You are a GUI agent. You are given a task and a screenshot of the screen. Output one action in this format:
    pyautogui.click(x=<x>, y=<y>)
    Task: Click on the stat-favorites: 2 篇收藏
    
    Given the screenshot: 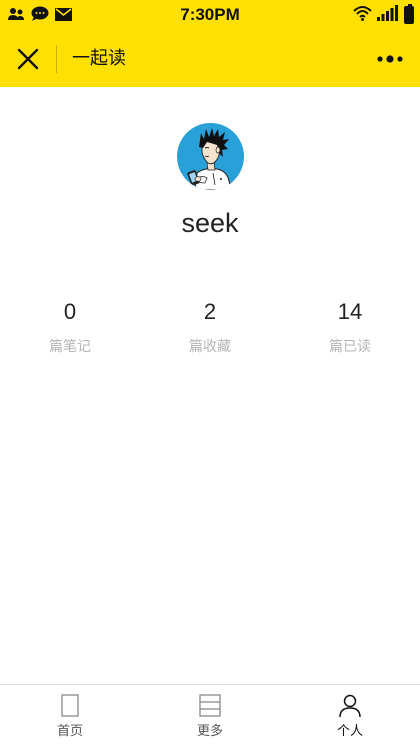 What is the action you would take?
    pyautogui.click(x=210, y=326)
    